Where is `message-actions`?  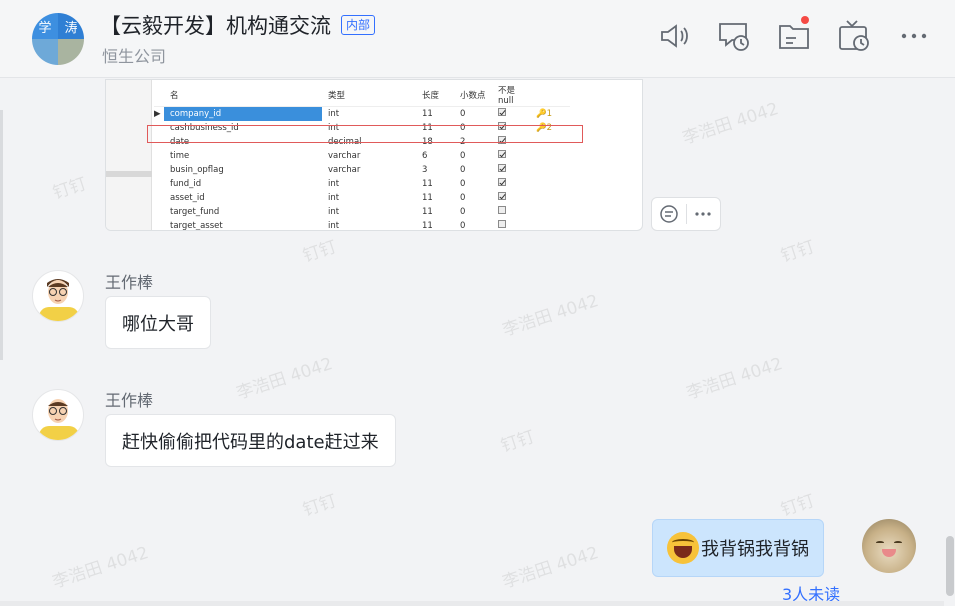
message-actions is located at coordinates (686, 214).